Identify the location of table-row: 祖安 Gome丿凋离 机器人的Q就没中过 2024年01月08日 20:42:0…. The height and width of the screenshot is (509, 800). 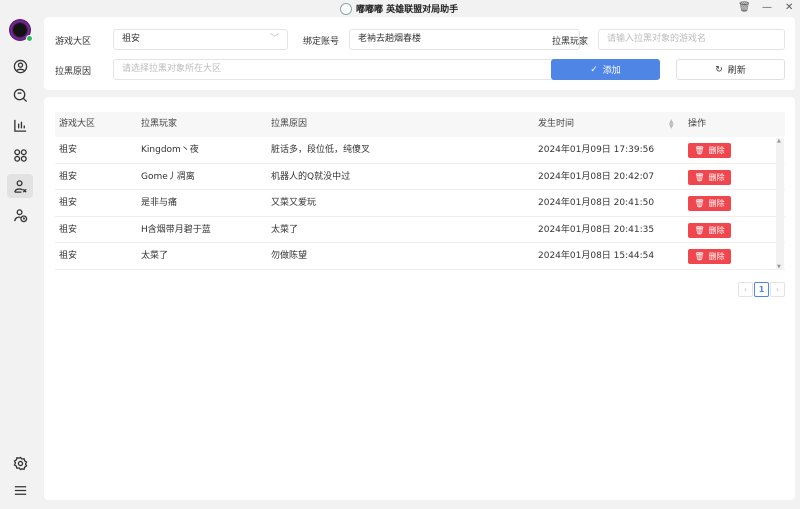
(420, 177).